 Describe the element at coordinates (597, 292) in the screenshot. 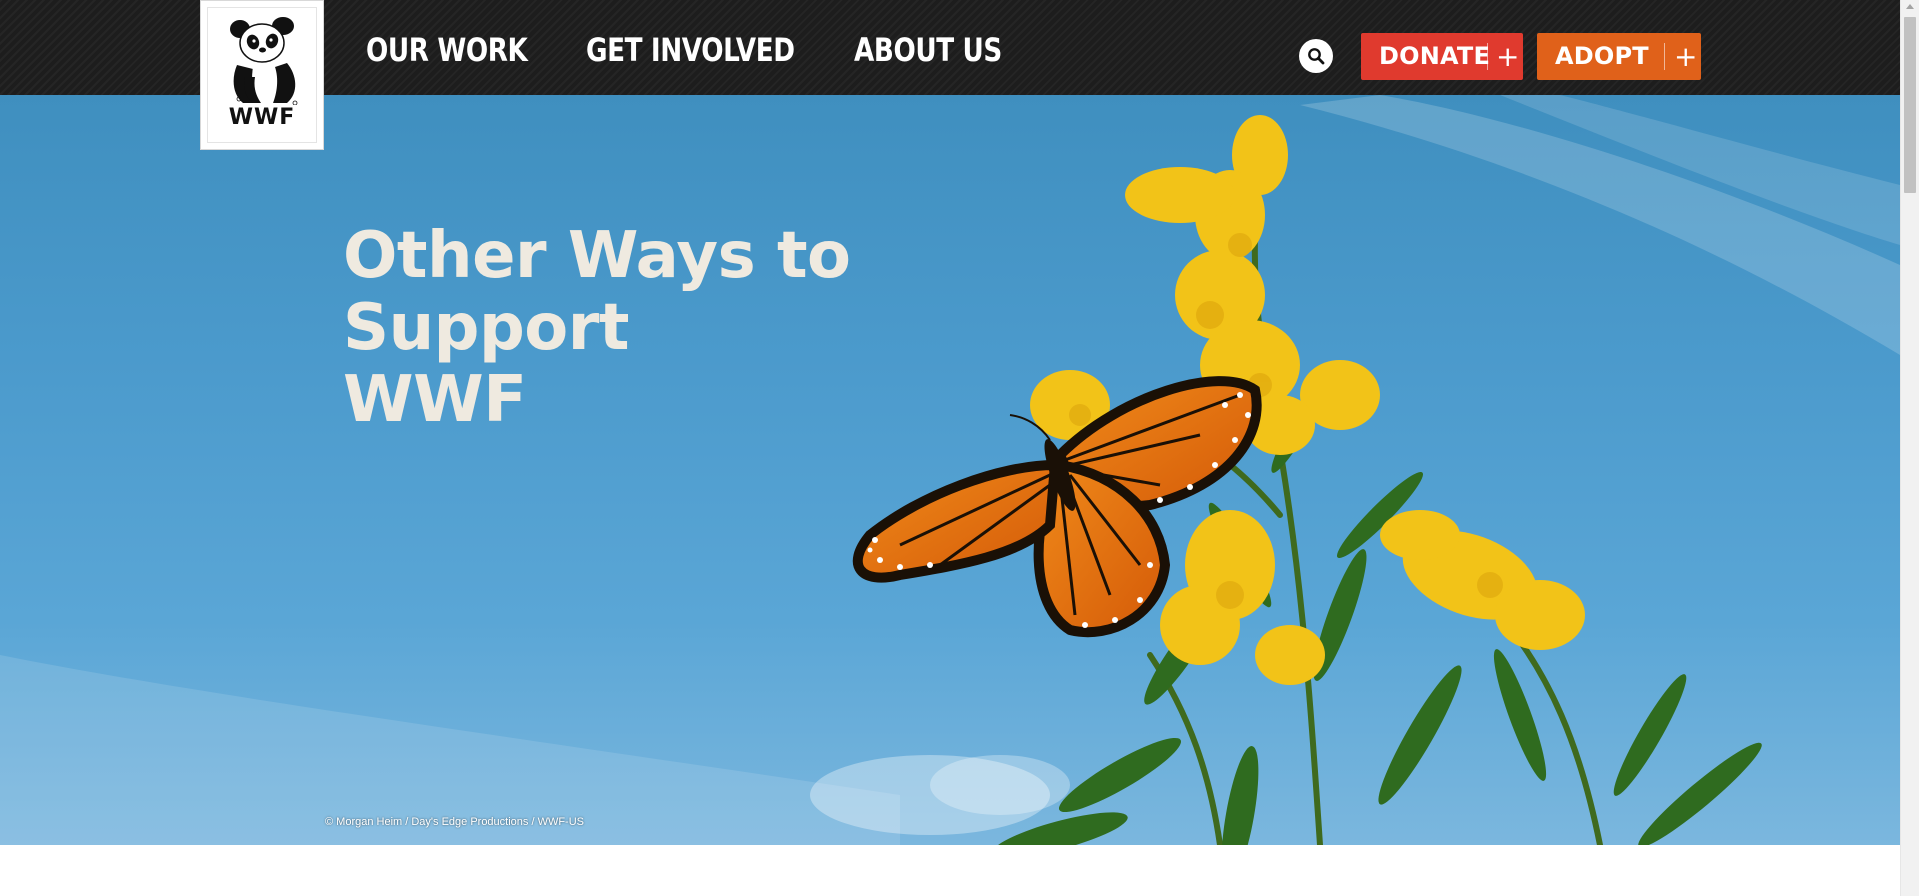

I see `page-title-line1: Other Ways to Support` at that location.